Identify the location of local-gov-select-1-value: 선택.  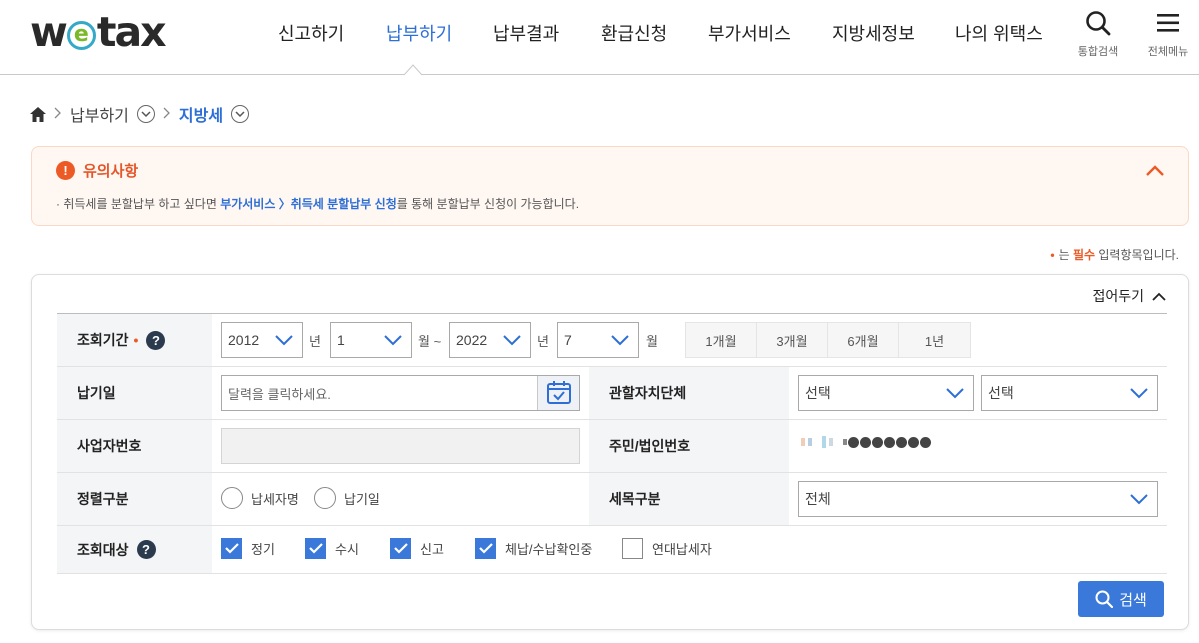
(818, 393).